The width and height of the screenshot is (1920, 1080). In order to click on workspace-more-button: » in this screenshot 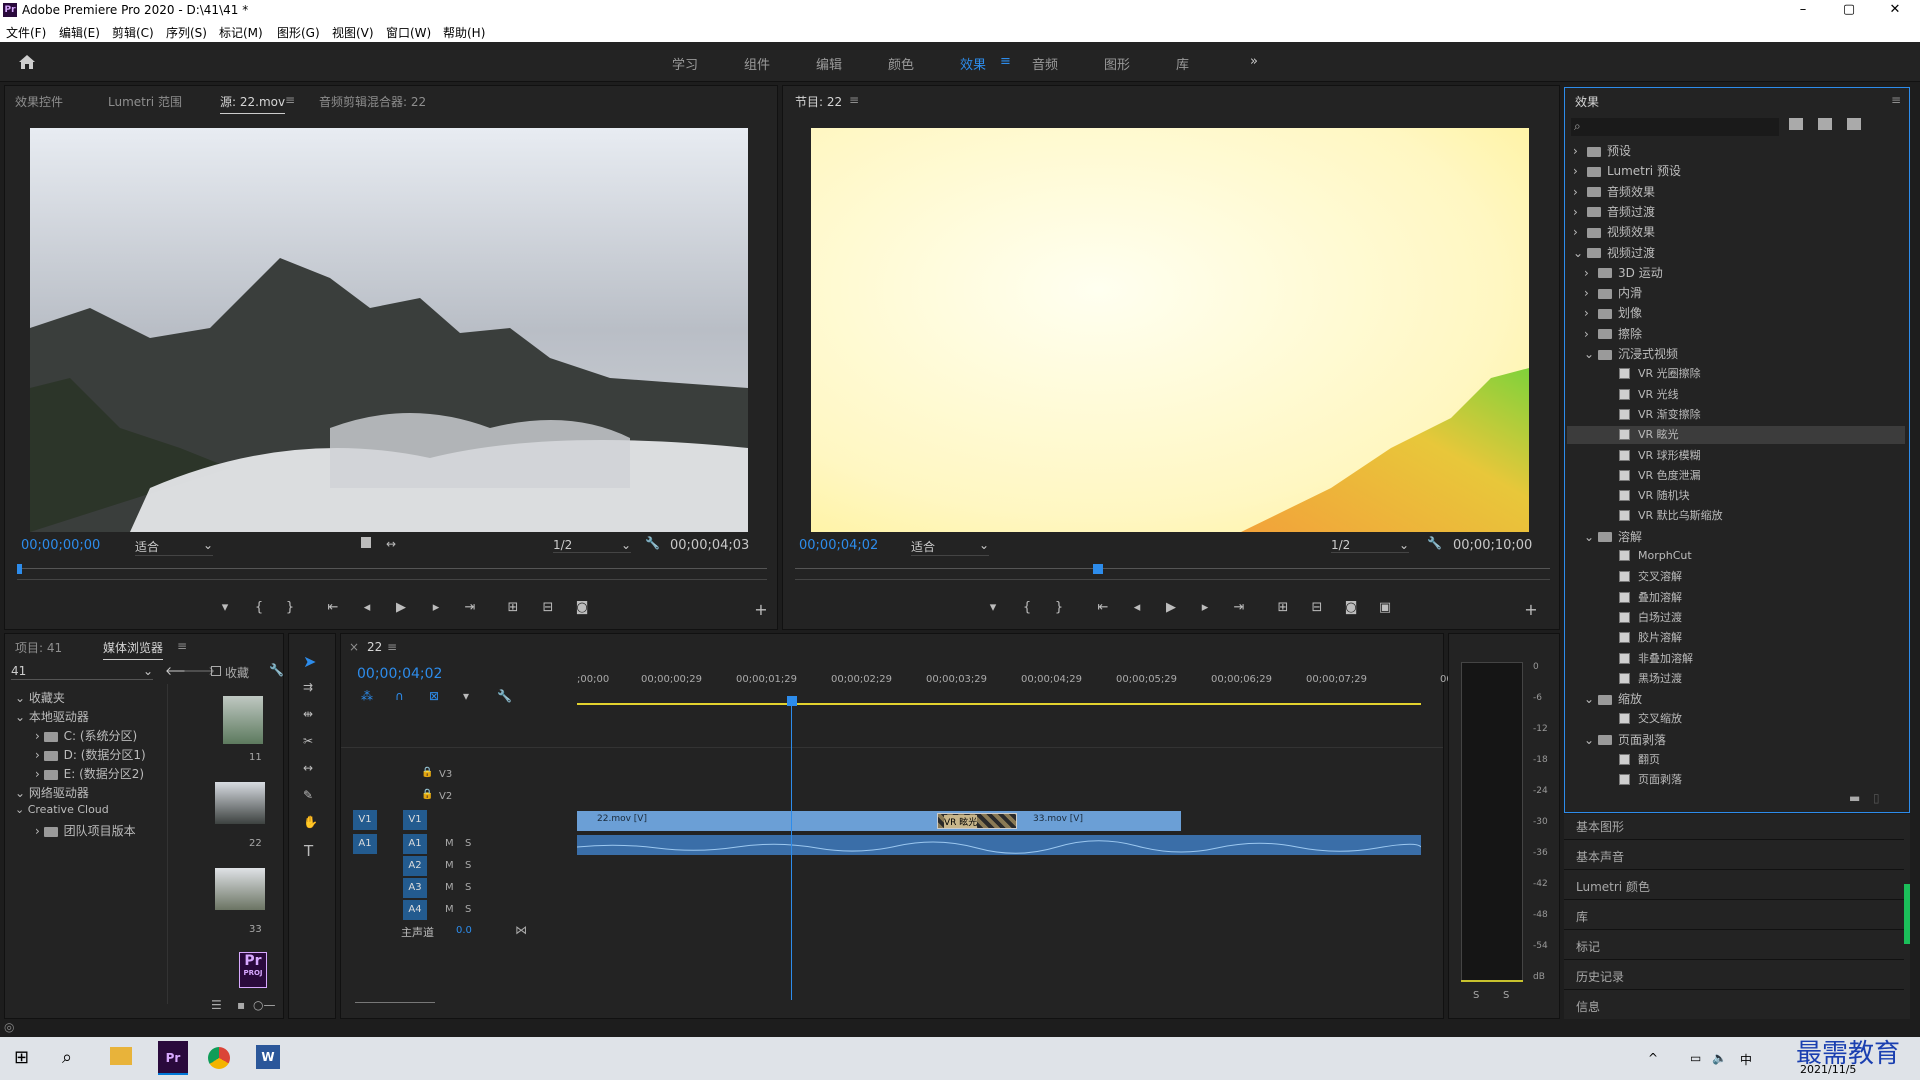, I will do `click(1254, 61)`.